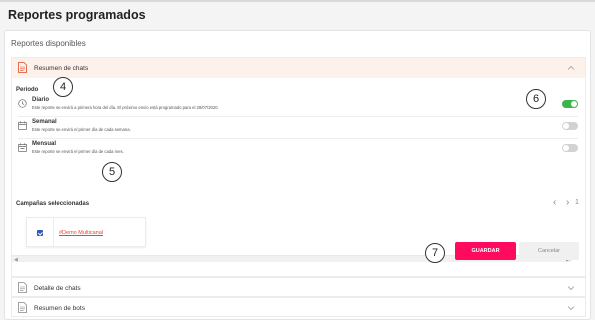 The height and width of the screenshot is (320, 595). Describe the element at coordinates (567, 202) in the screenshot. I see `pager-next-icon: ›` at that location.